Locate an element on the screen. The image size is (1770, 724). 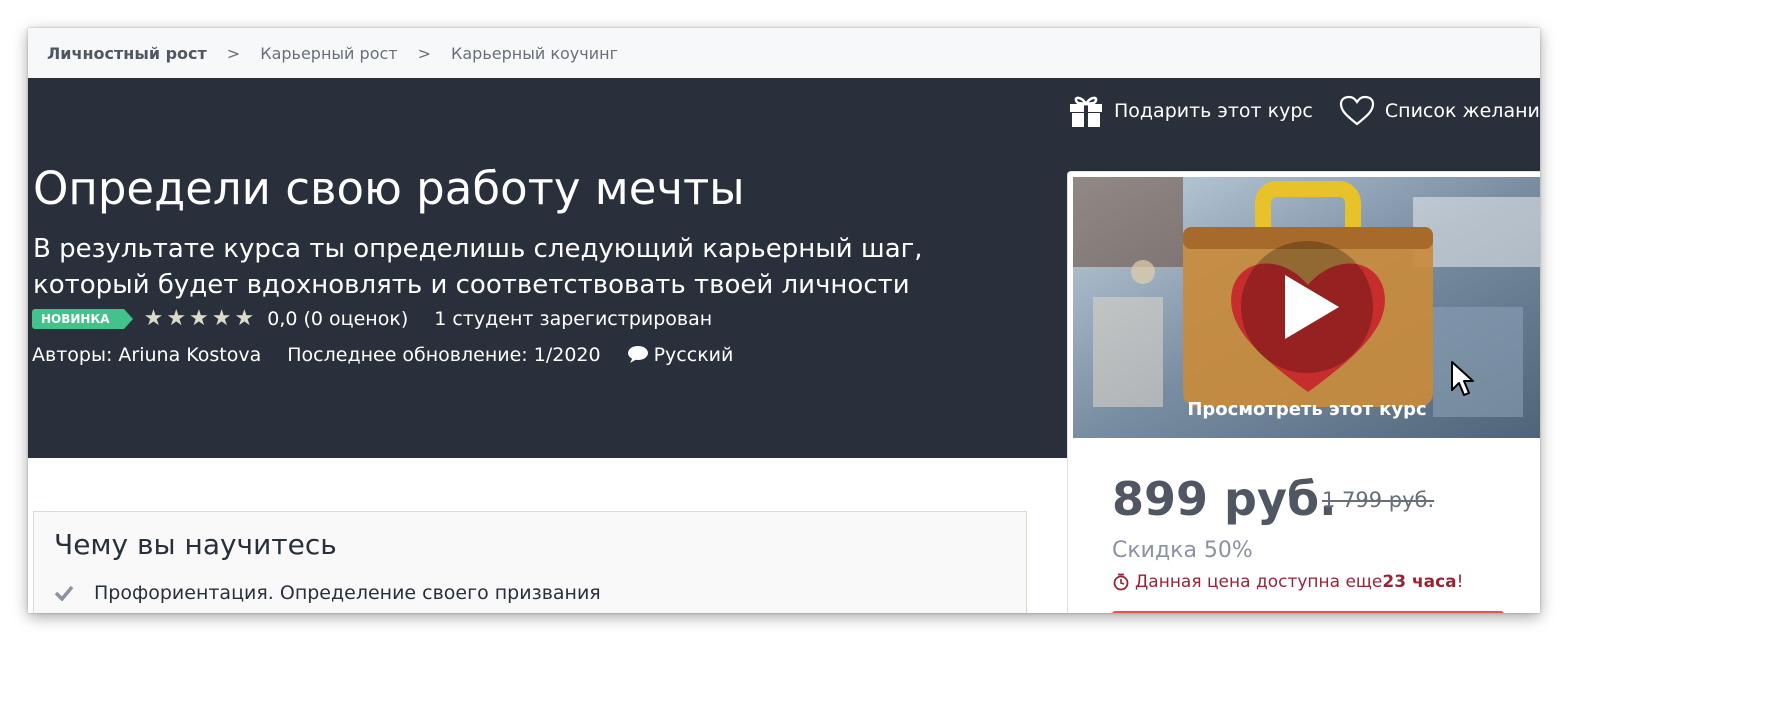
students-count: 1 студент зарегистрирован is located at coordinates (573, 319).